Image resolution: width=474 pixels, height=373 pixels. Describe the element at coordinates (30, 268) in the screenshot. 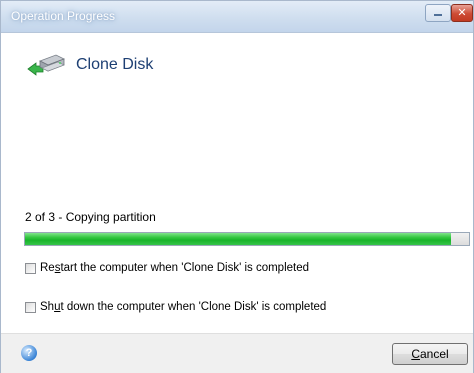

I see `restart-checkbox` at that location.